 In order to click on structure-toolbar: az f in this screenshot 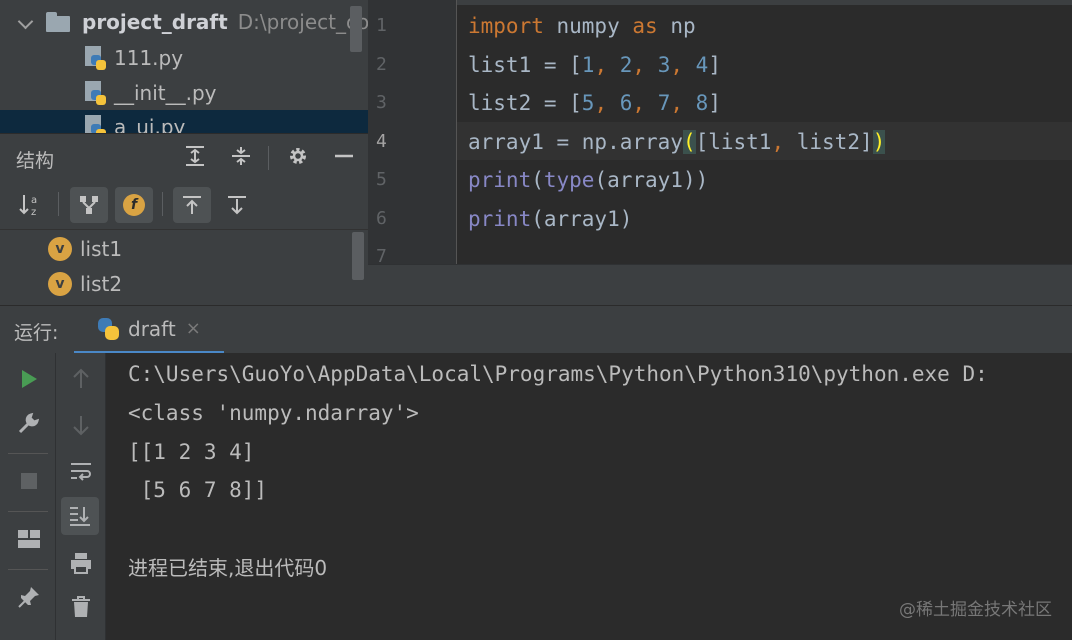, I will do `click(184, 205)`.